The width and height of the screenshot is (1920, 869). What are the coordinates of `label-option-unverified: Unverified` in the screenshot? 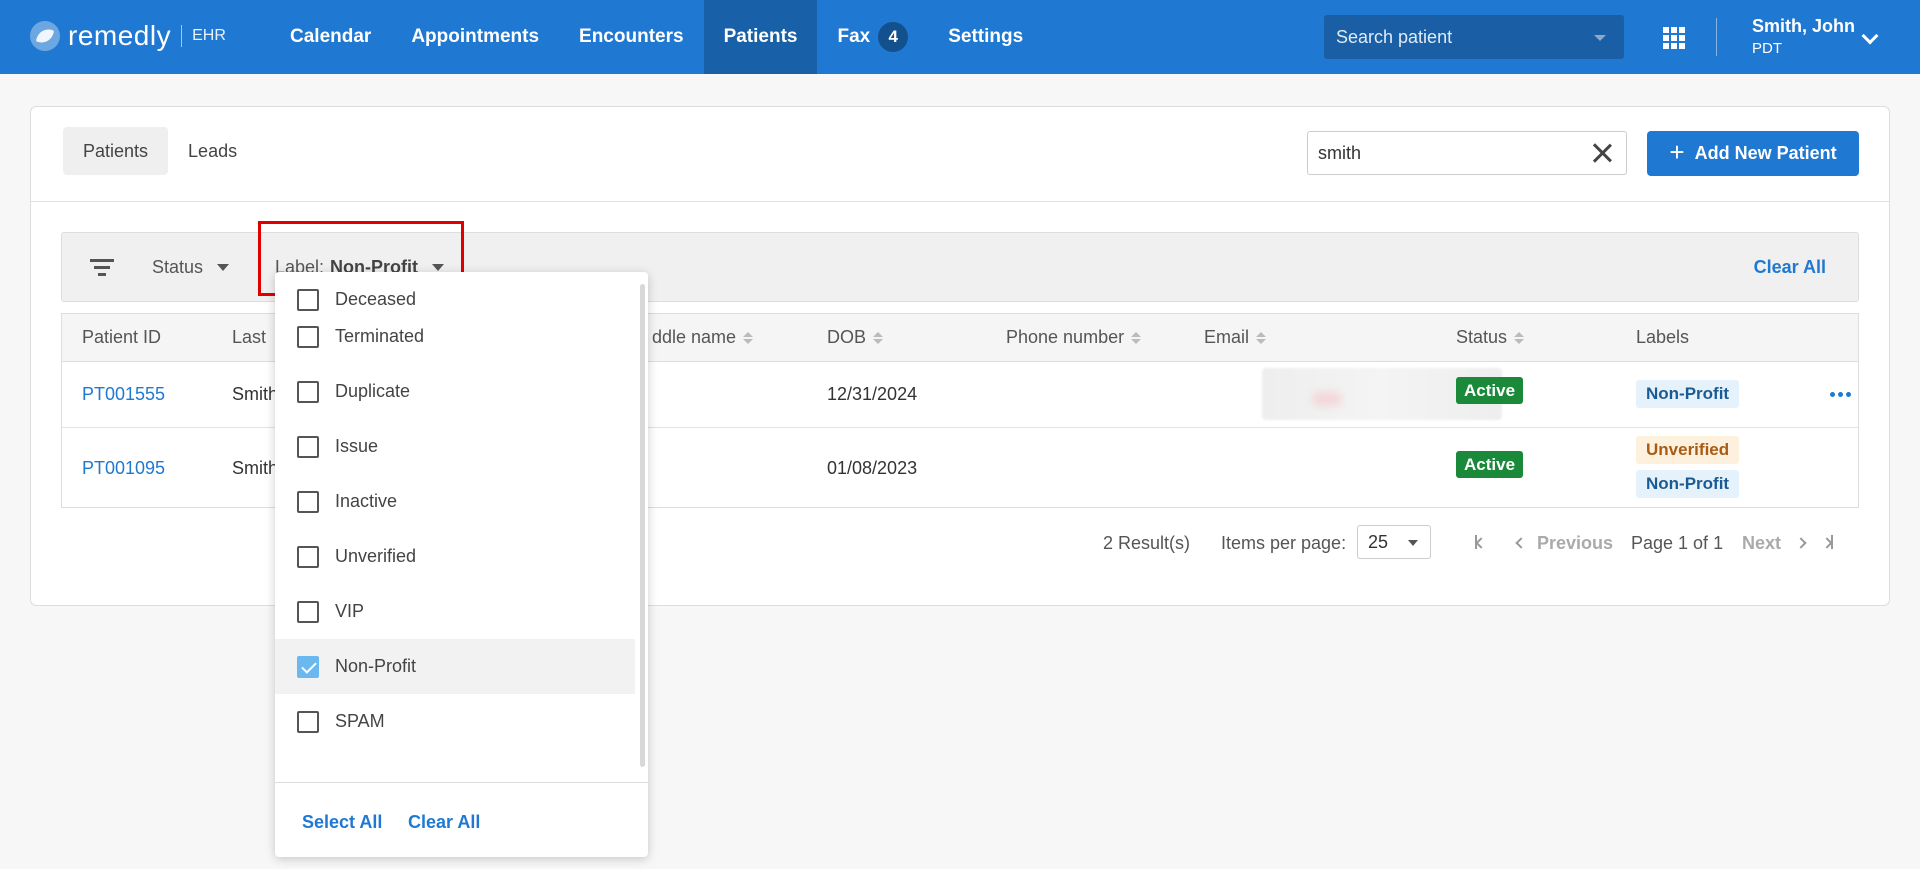 It's located at (455, 556).